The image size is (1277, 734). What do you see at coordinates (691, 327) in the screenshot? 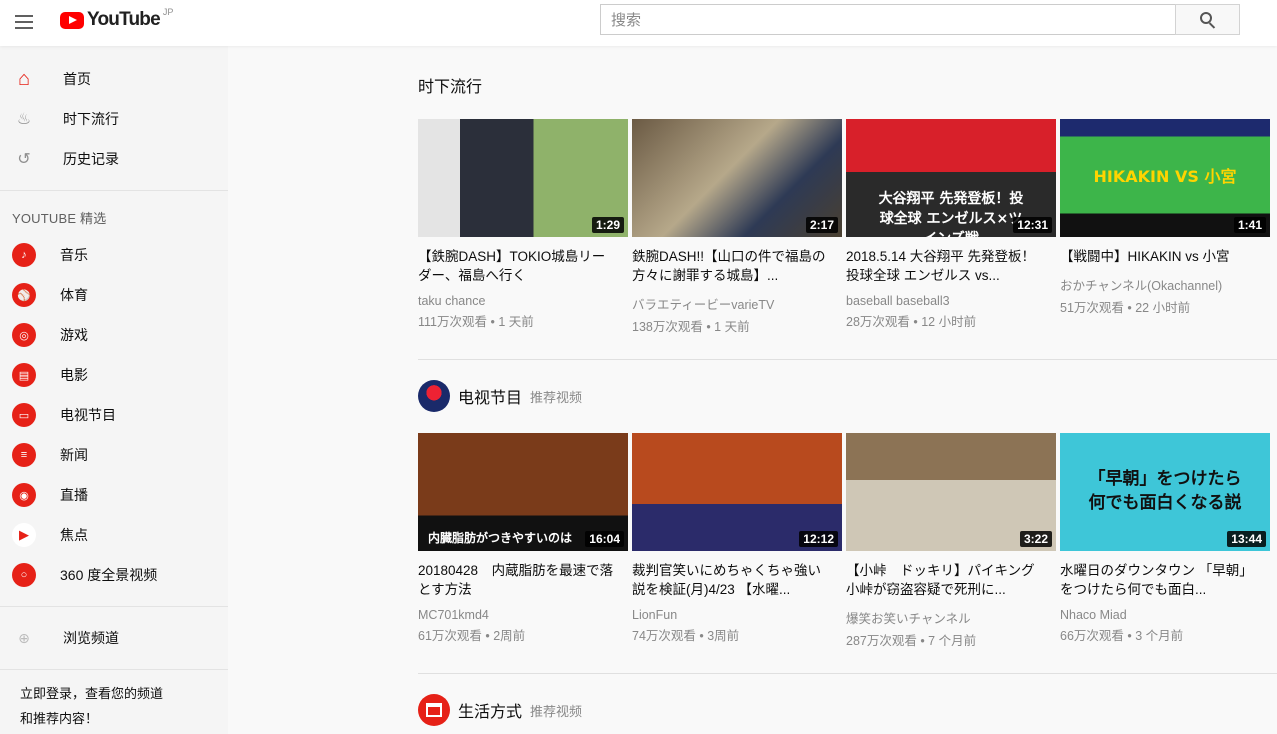
I see `video-meta: 138万次观看 • 1 天前` at bounding box center [691, 327].